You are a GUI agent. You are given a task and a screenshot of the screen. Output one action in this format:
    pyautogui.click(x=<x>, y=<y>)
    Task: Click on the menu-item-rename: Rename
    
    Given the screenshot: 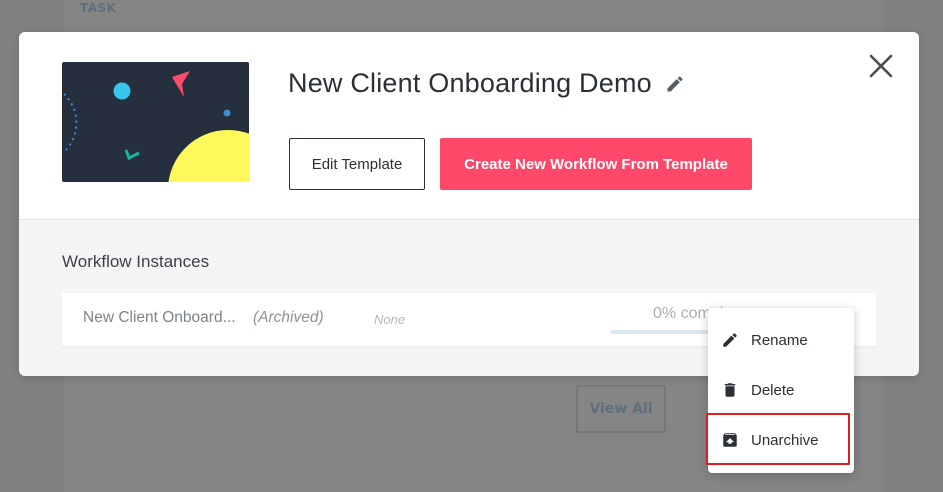 What is the action you would take?
    pyautogui.click(x=781, y=340)
    